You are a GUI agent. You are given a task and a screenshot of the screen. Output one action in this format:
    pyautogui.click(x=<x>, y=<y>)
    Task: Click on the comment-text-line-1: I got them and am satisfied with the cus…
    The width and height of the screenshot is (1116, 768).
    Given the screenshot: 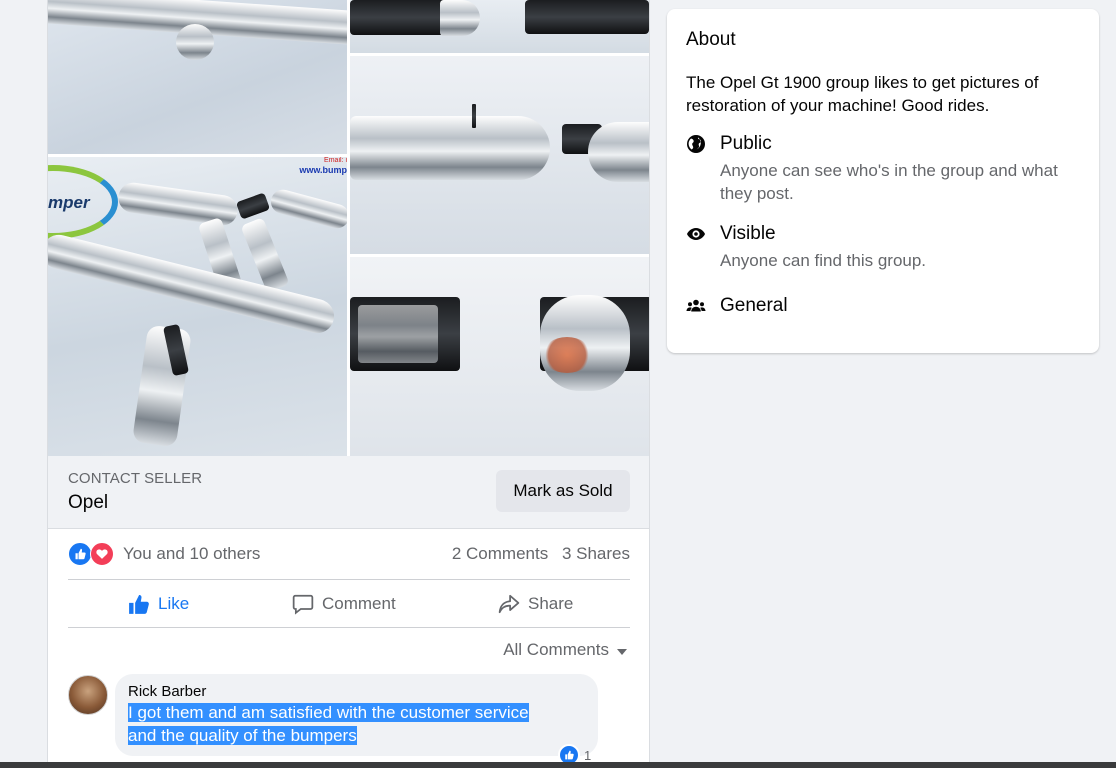 What is the action you would take?
    pyautogui.click(x=328, y=712)
    